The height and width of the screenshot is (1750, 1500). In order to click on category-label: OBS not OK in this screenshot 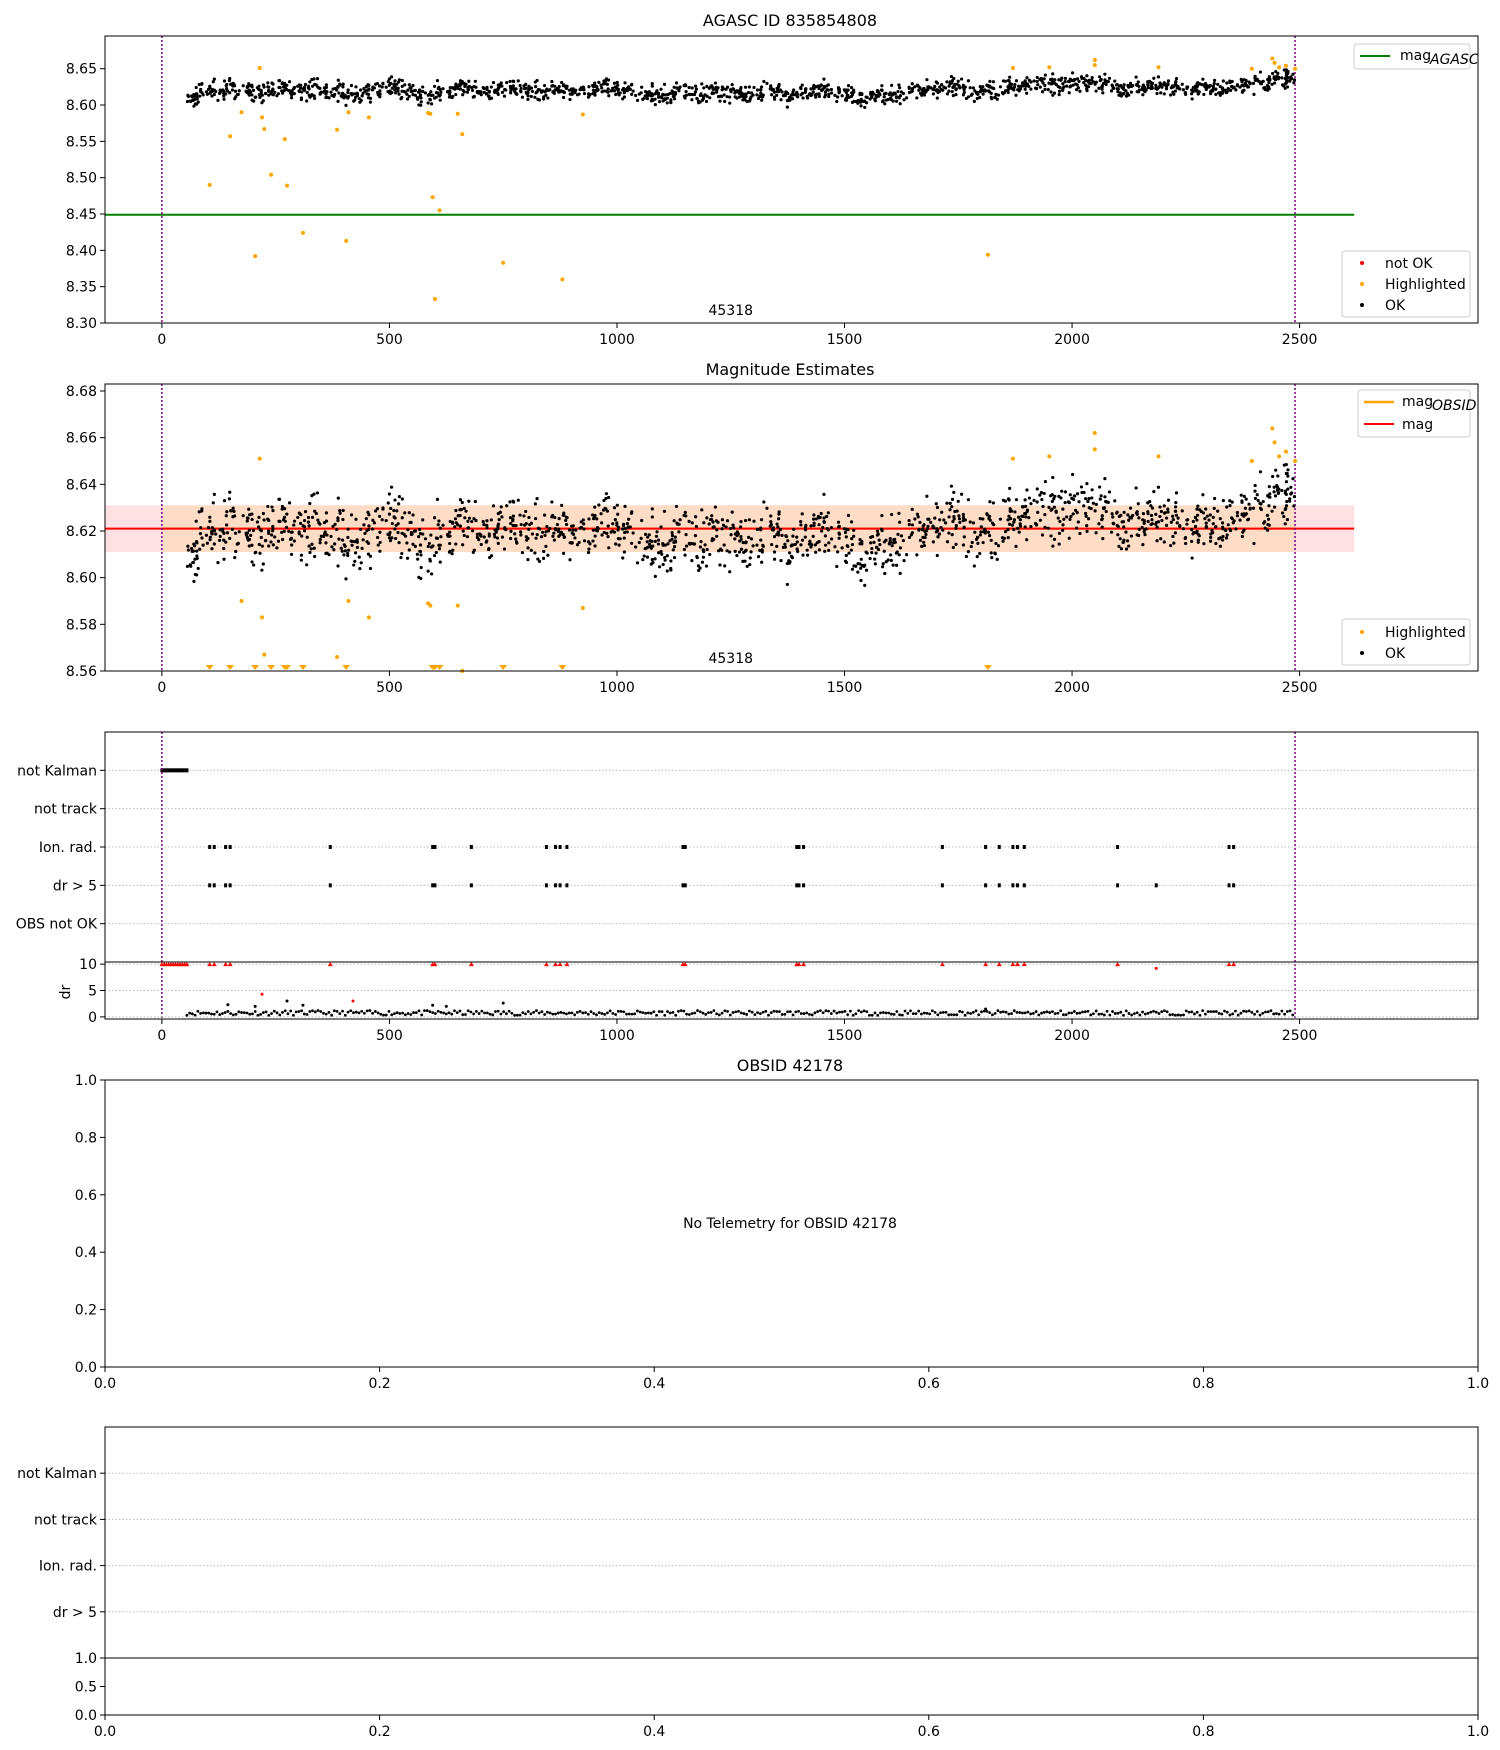, I will do `click(57, 925)`.